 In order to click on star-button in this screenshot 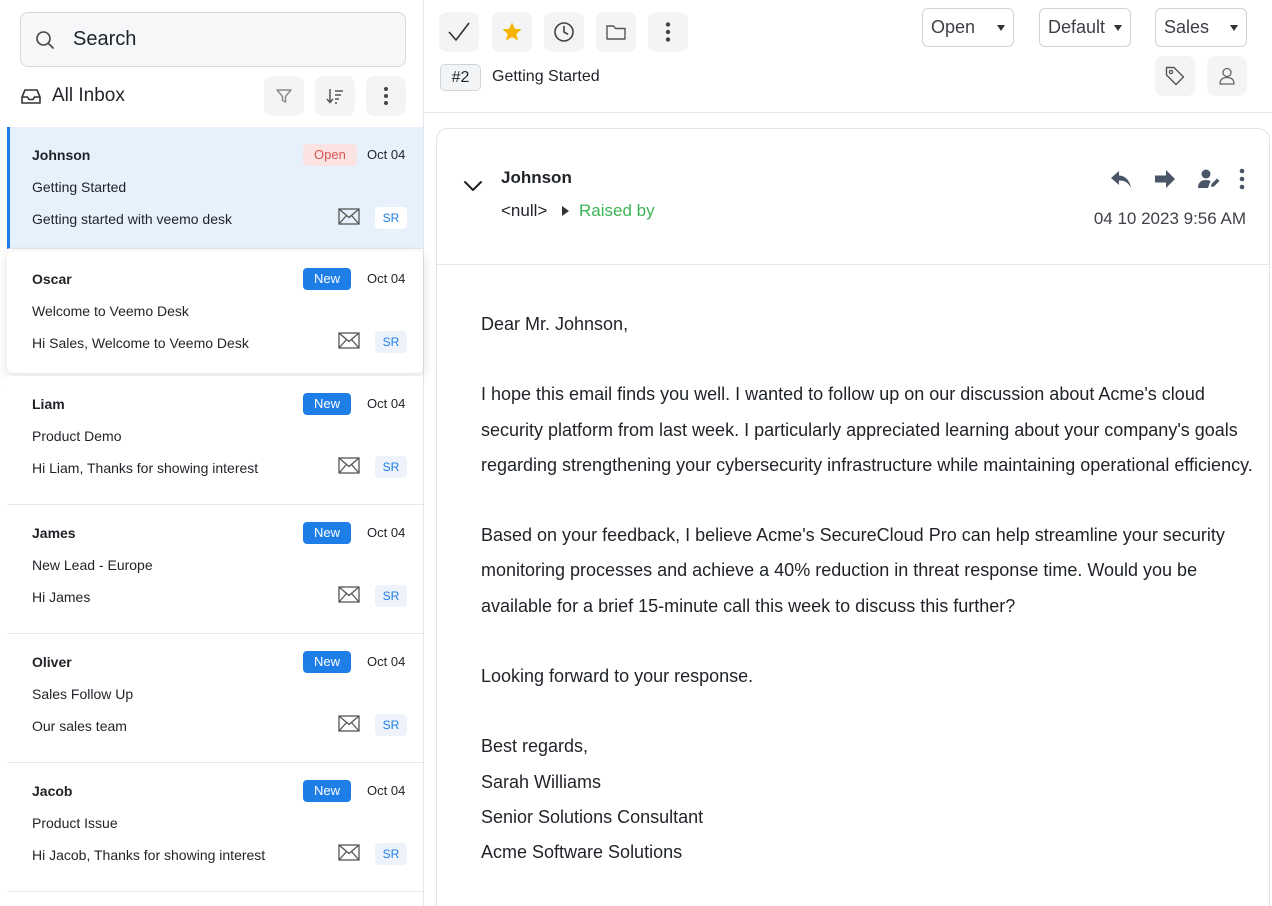, I will do `click(512, 32)`.